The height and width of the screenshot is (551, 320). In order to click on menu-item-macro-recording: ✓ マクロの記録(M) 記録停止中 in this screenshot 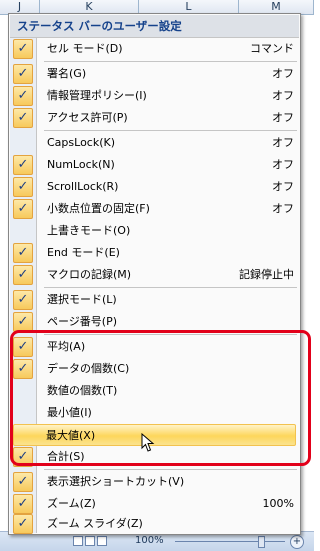, I will do `click(154, 275)`.